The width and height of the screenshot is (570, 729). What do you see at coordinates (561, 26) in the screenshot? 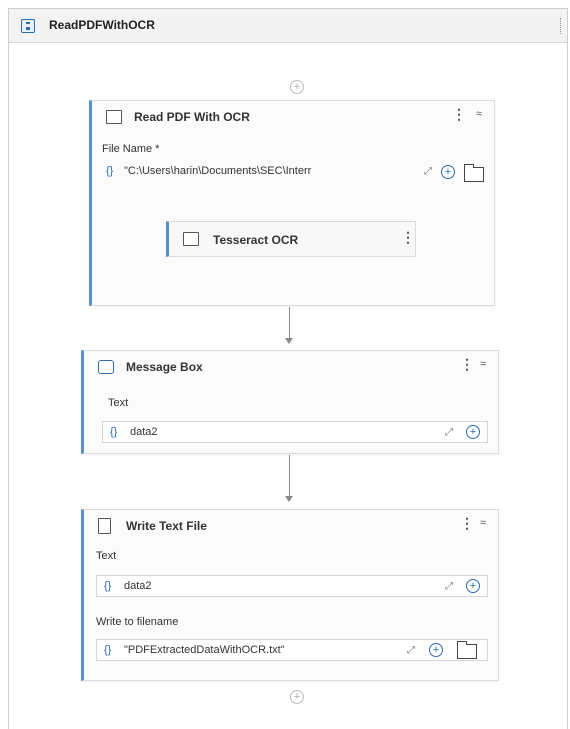
I see `grip-handle-icon` at bounding box center [561, 26].